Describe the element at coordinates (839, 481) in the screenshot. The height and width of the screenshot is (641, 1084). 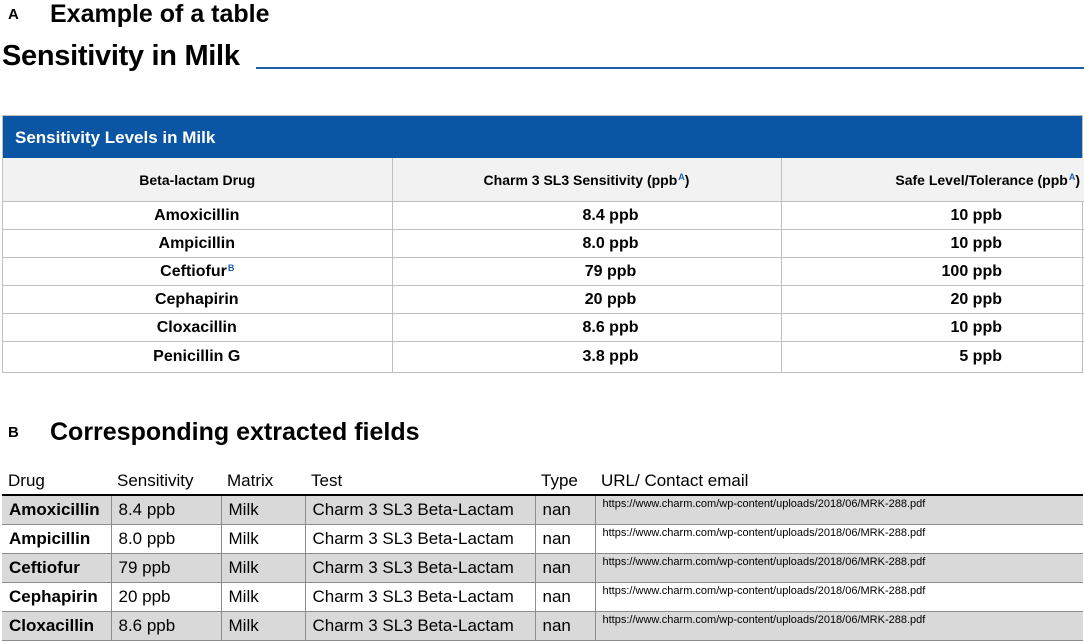
I see `column-header: URL/ Contact email` at that location.